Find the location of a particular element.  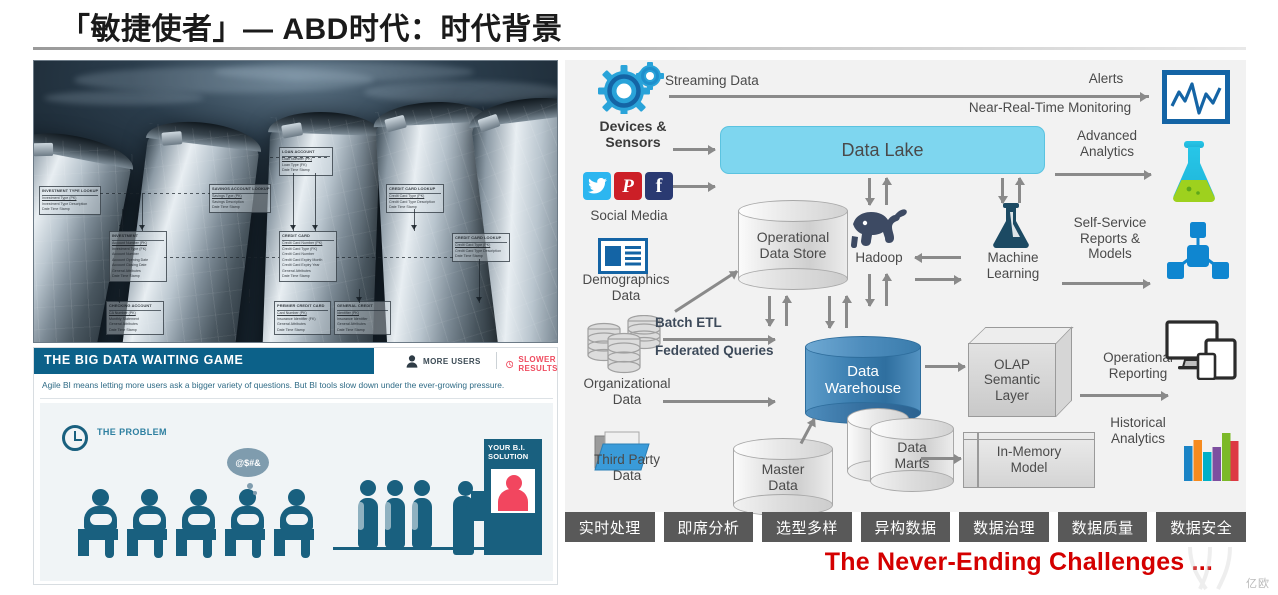

operational-data-store-cylinder: Operational Data Store is located at coordinates (793, 245).